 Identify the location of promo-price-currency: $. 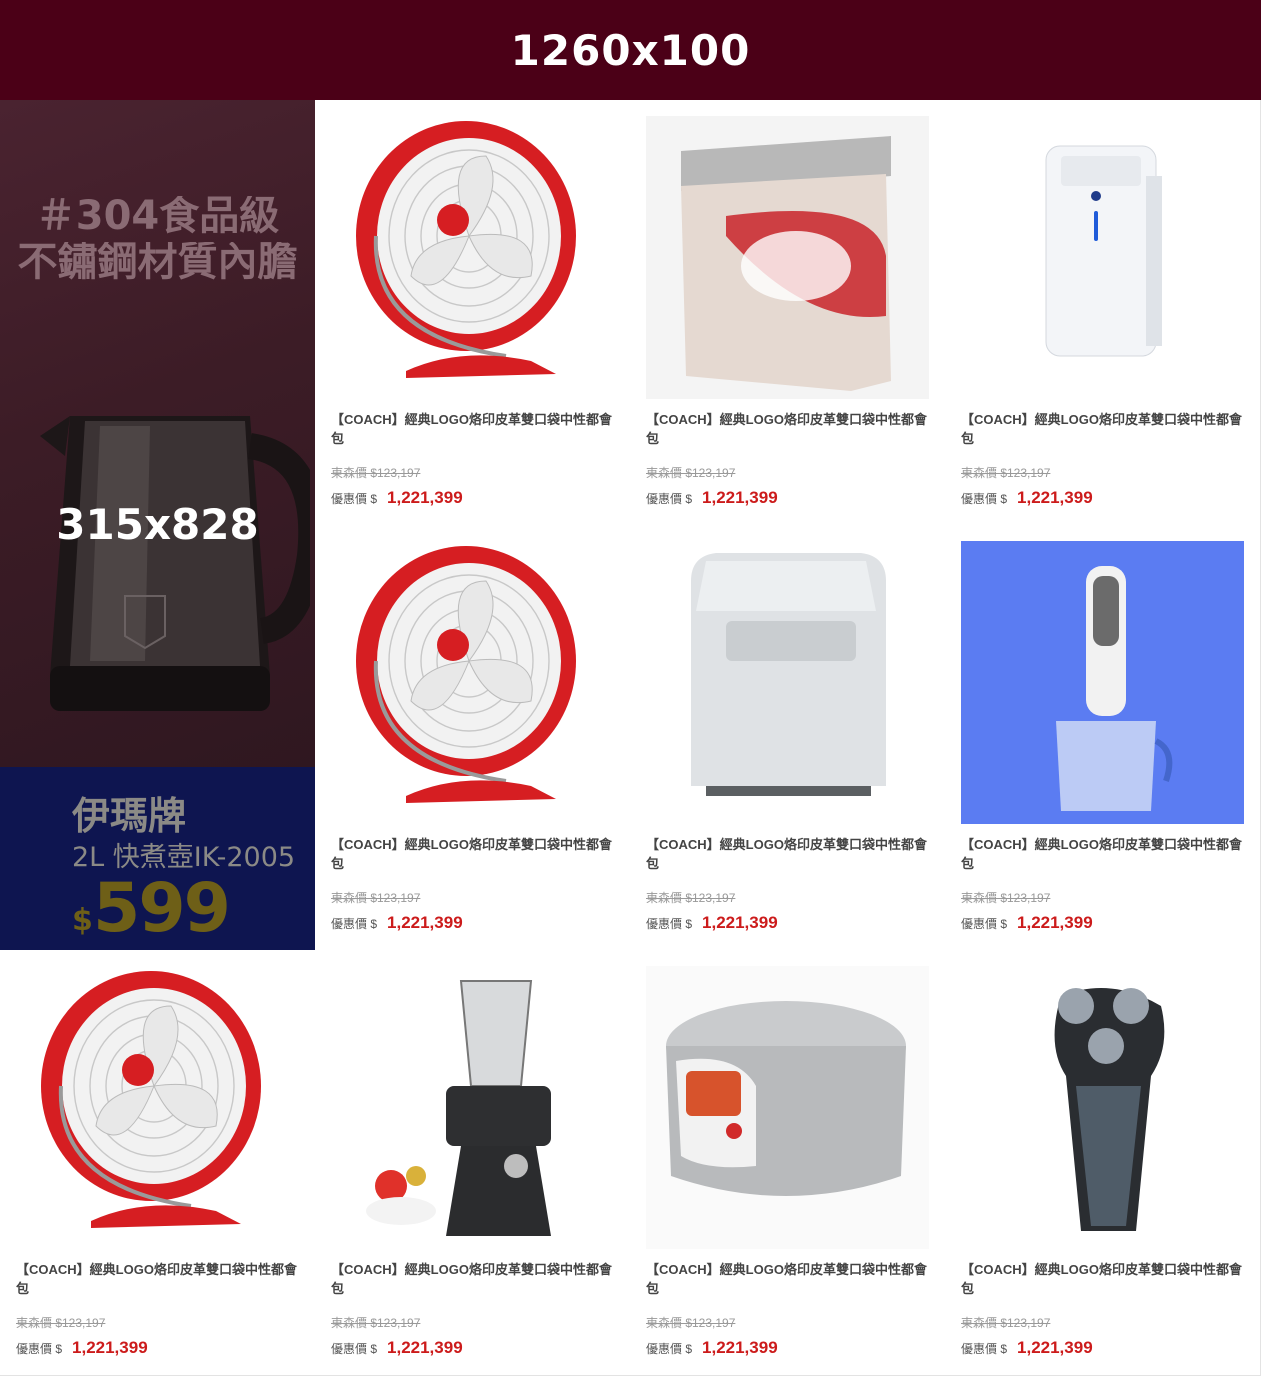
(82, 920).